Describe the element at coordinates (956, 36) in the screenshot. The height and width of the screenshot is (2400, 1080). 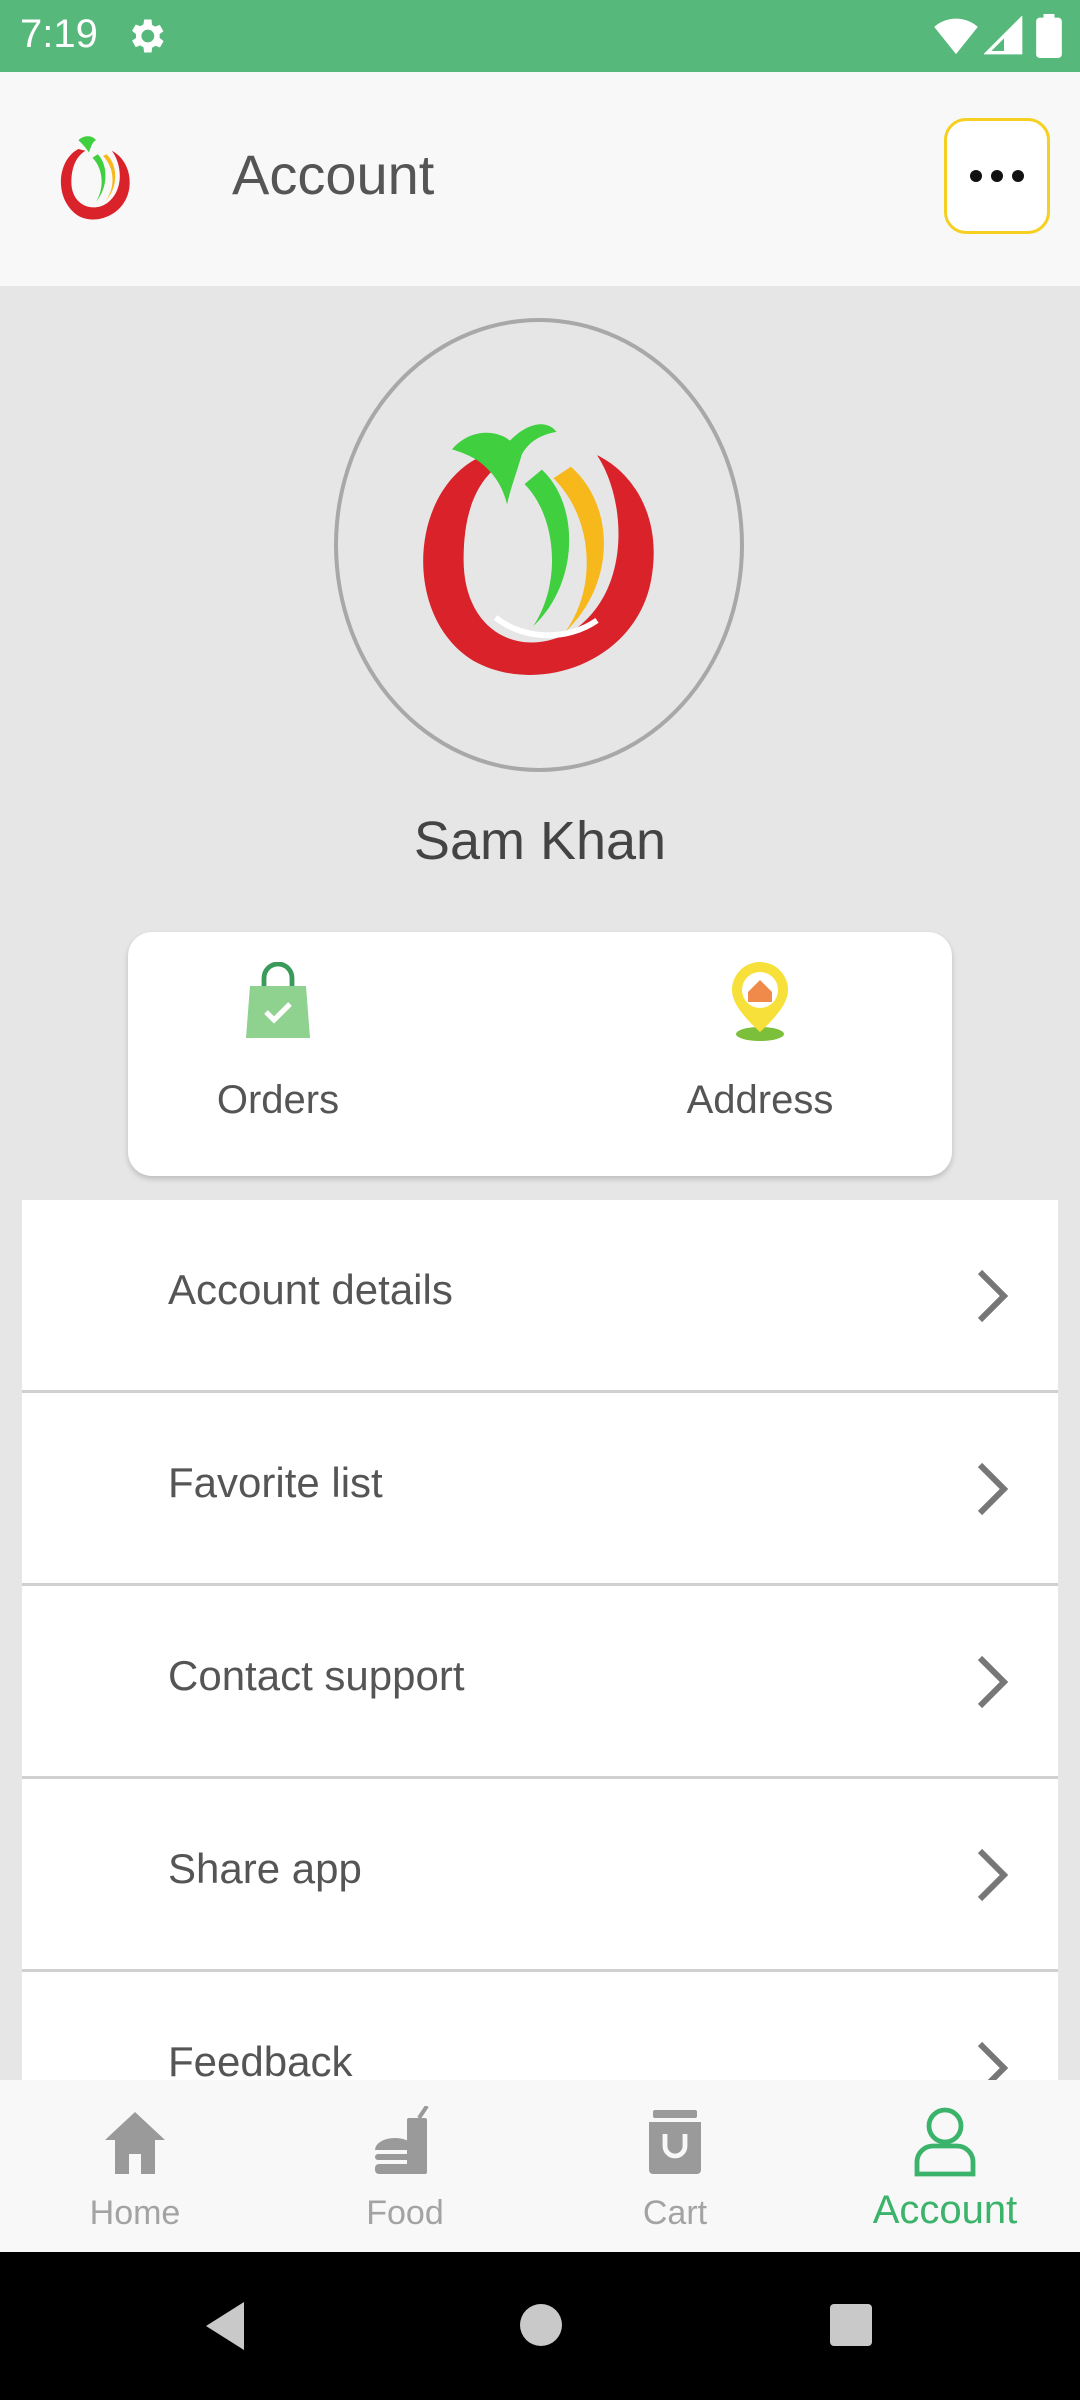
I see `wifi-icon` at that location.